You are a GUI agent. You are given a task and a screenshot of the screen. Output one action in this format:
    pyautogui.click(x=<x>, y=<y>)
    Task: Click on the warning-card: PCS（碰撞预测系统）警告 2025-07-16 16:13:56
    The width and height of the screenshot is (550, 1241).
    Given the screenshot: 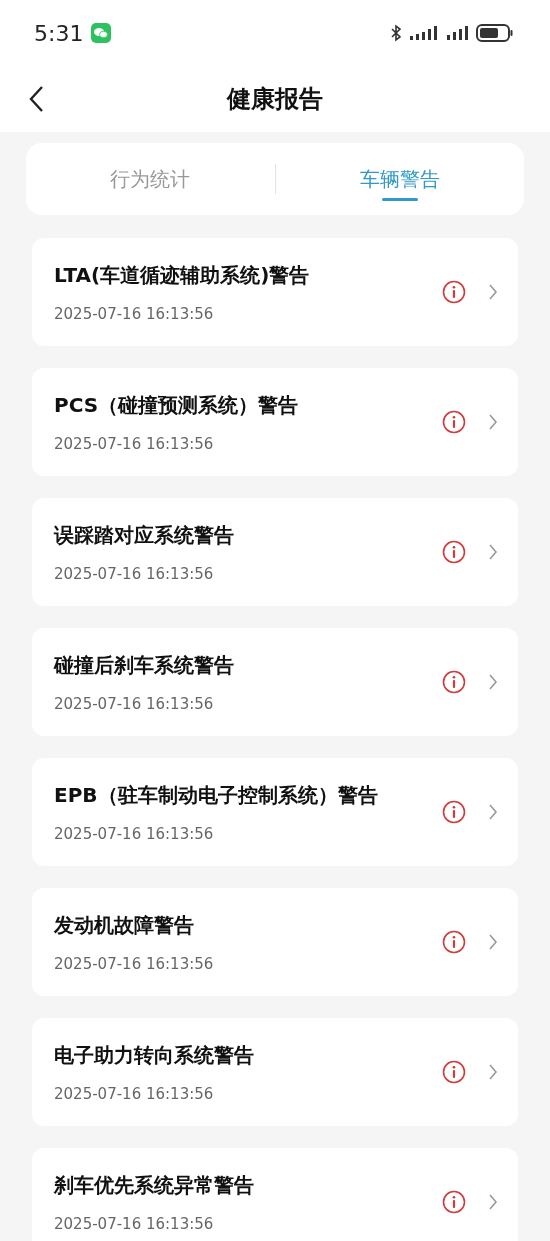 What is the action you would take?
    pyautogui.click(x=275, y=422)
    